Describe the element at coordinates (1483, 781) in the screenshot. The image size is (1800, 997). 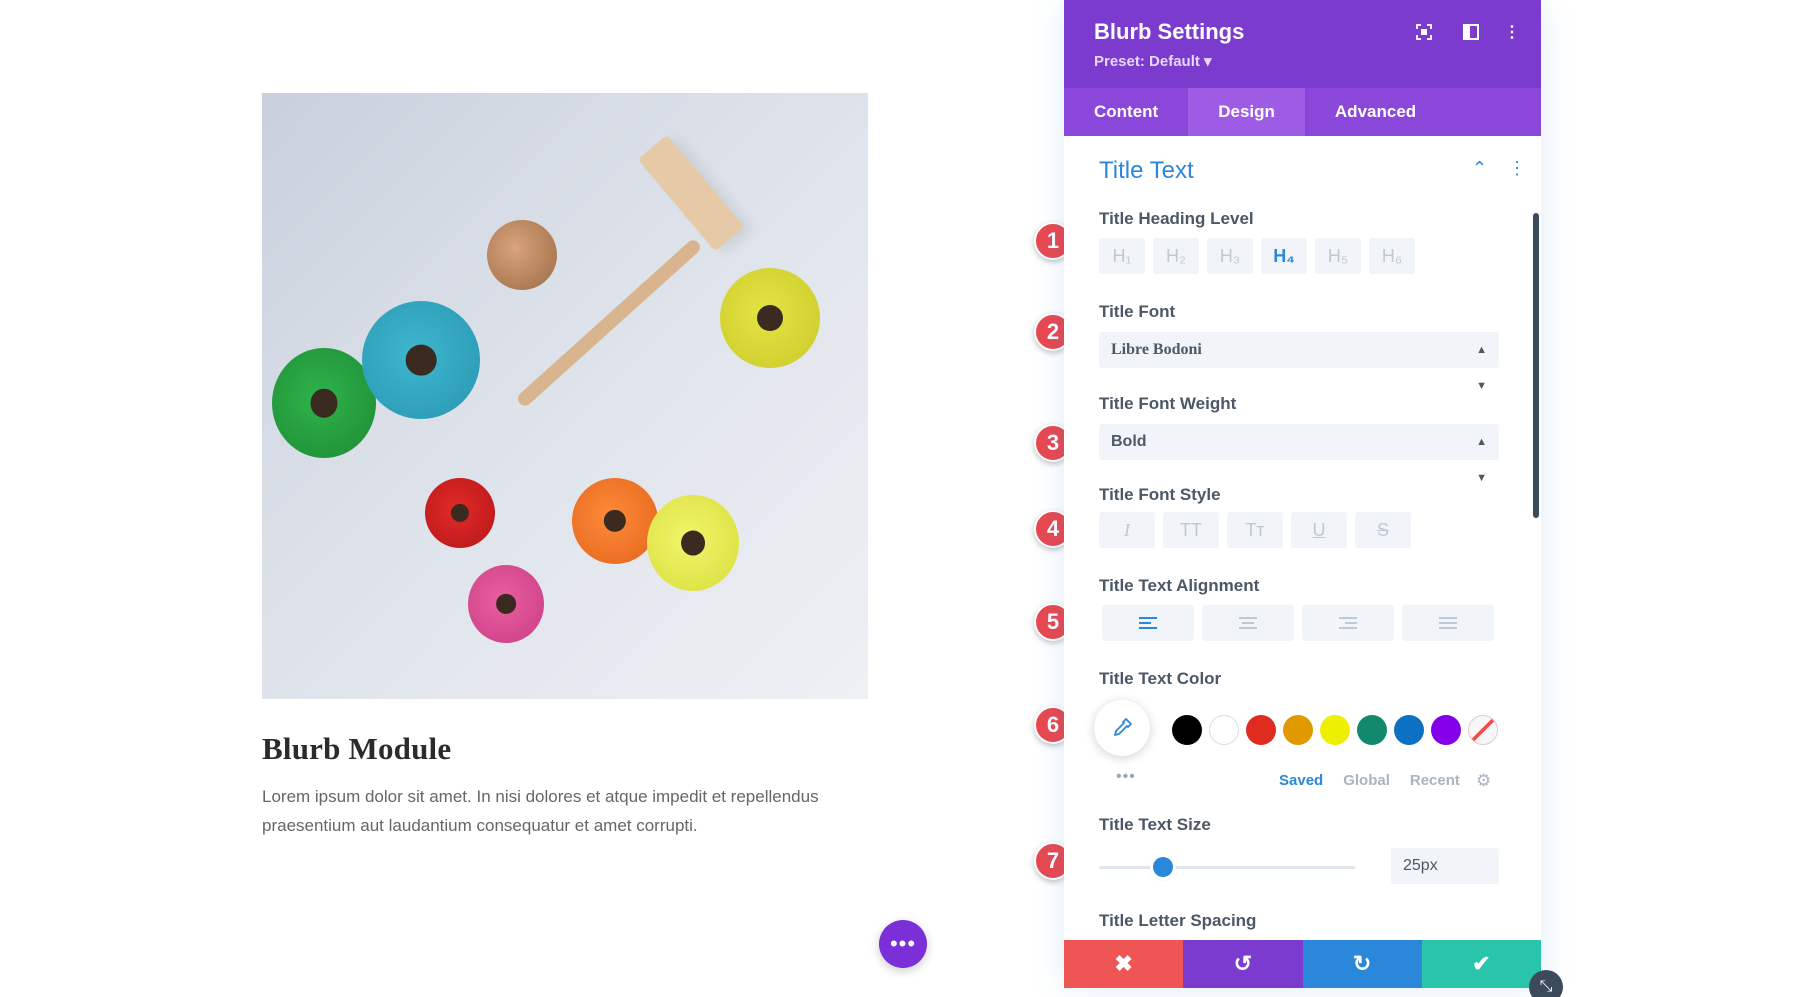
I see `gear-icon: ⚙` at that location.